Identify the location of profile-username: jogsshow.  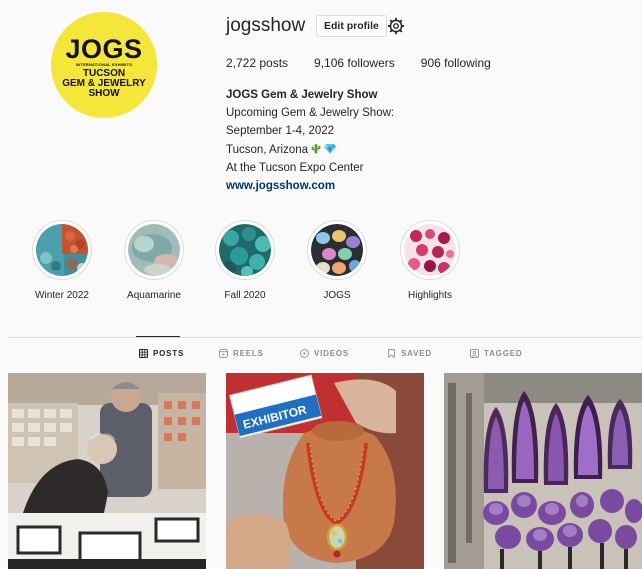
(266, 25).